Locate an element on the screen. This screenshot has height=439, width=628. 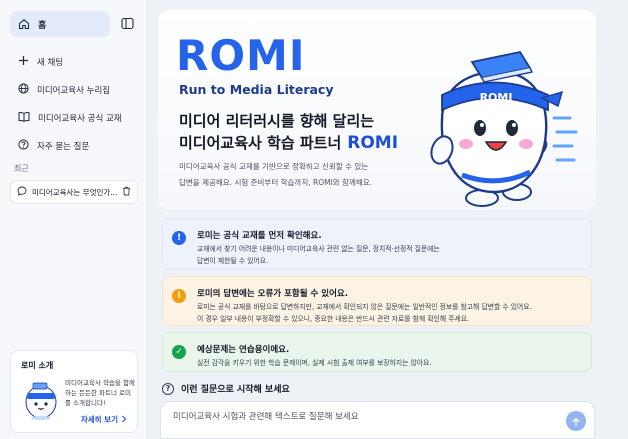
recent-section-label: 최근 is located at coordinates (21, 168).